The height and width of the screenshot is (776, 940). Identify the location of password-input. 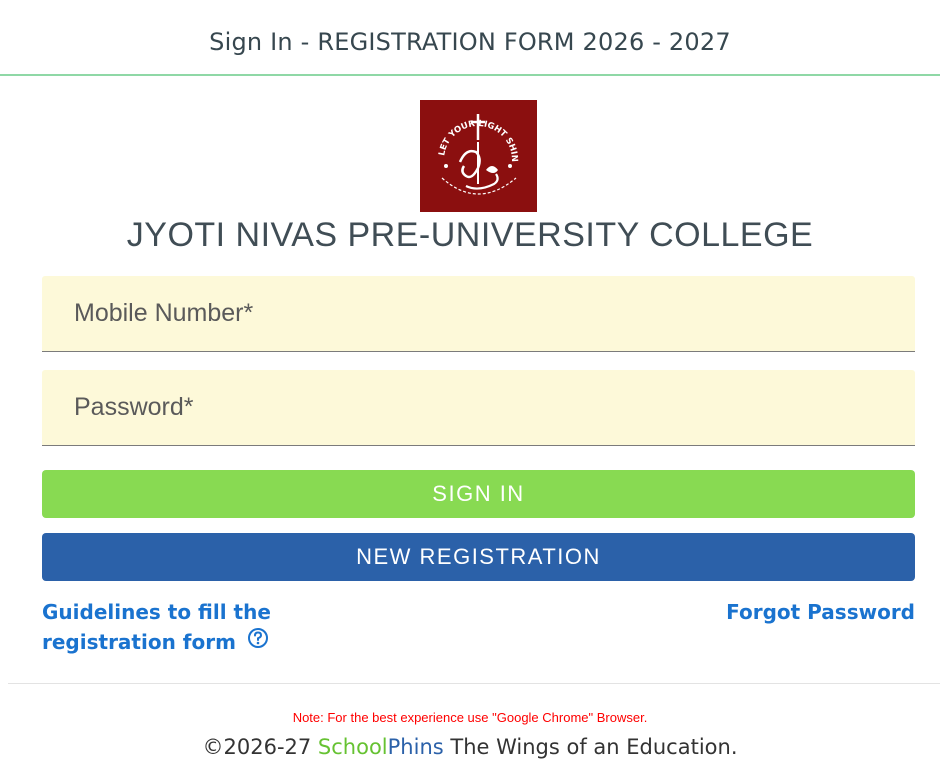
(478, 408).